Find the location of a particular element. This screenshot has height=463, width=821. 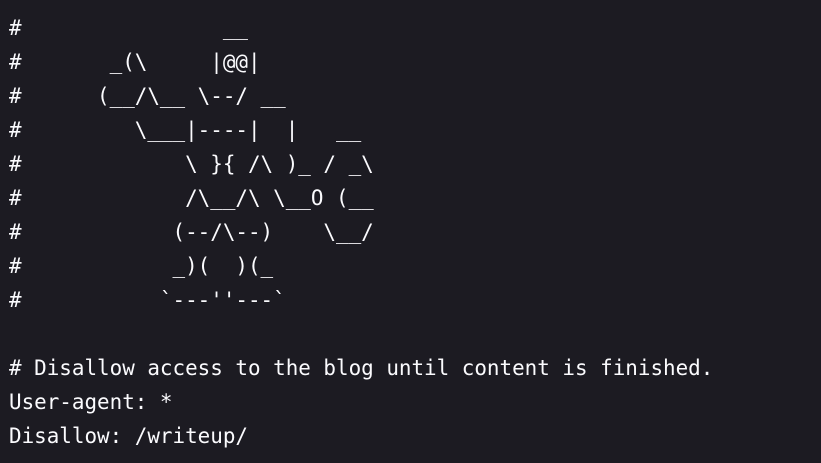

ascii-art-line: # (__/\__ \--/ __ is located at coordinates (147, 96).